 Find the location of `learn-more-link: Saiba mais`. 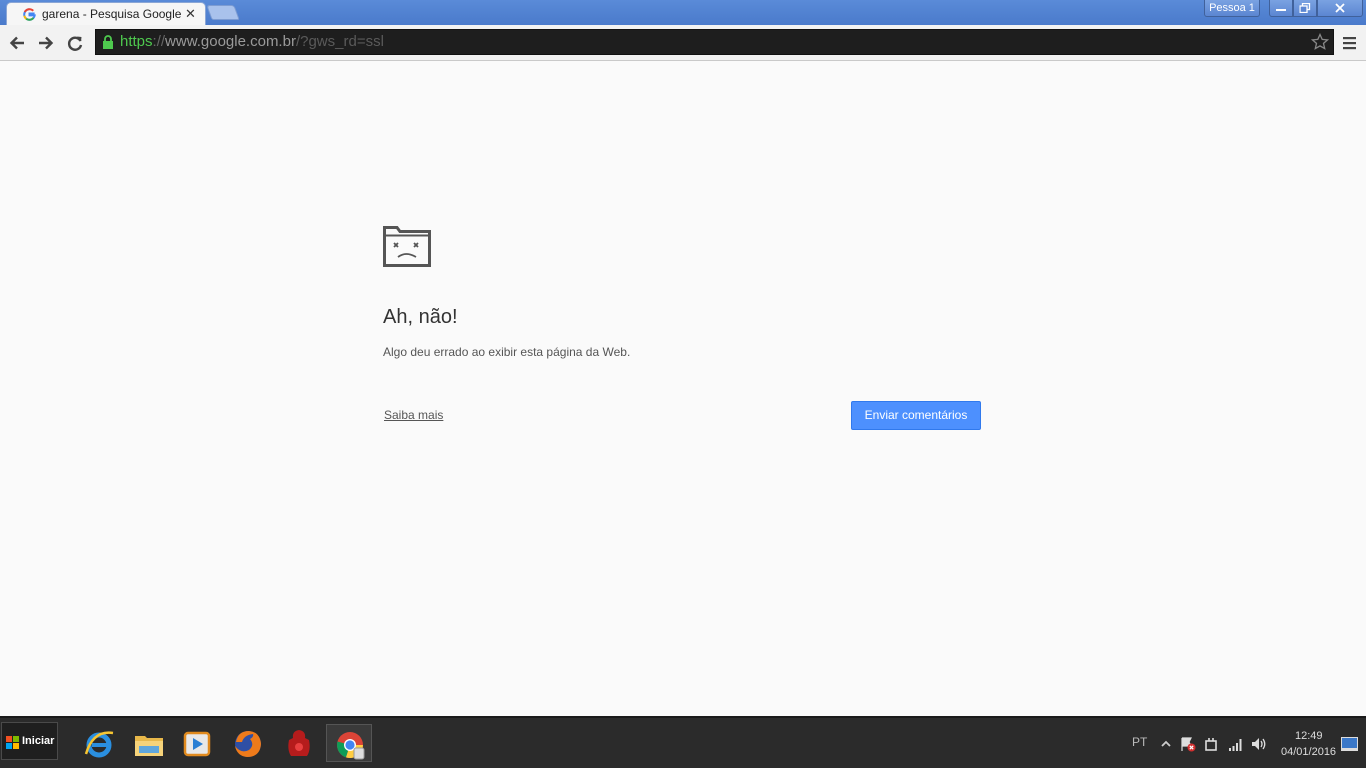

learn-more-link: Saiba mais is located at coordinates (413, 415).